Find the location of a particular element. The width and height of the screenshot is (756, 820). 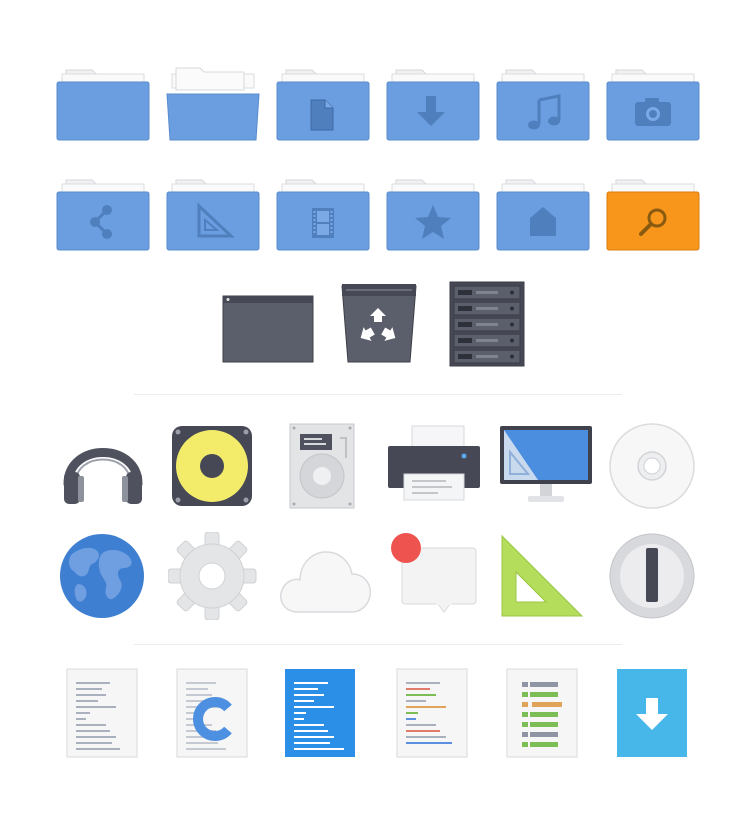

folder-open-icon is located at coordinates (213, 103).